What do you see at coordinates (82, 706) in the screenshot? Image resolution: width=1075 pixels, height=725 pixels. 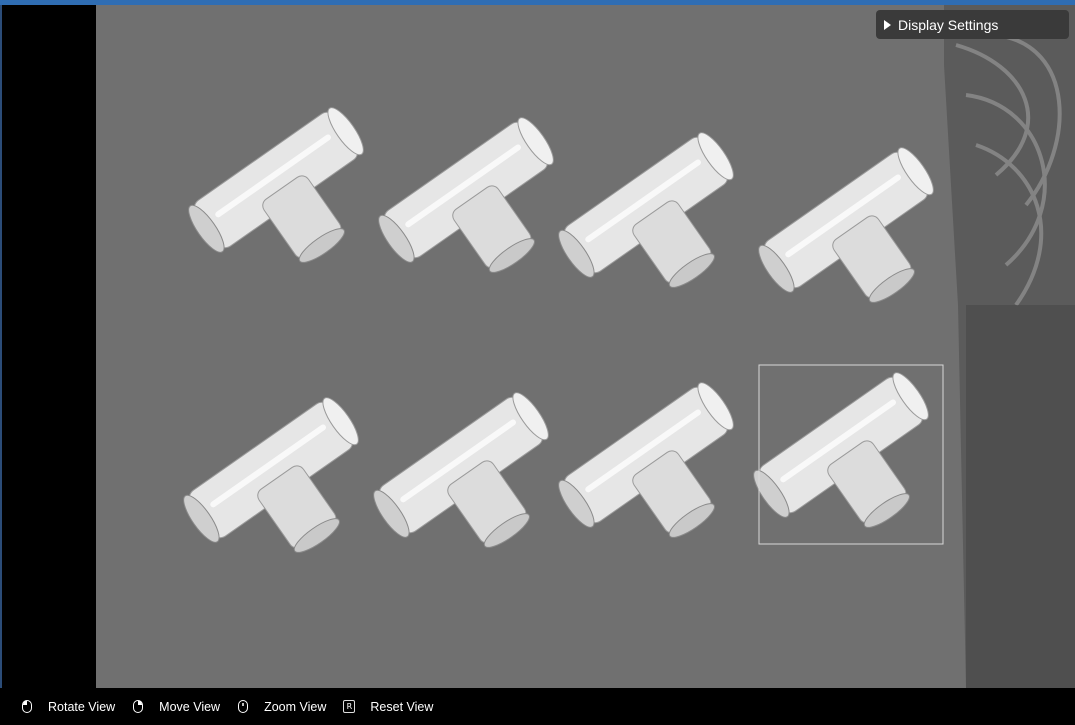 I see `hint-label: Rotate View` at bounding box center [82, 706].